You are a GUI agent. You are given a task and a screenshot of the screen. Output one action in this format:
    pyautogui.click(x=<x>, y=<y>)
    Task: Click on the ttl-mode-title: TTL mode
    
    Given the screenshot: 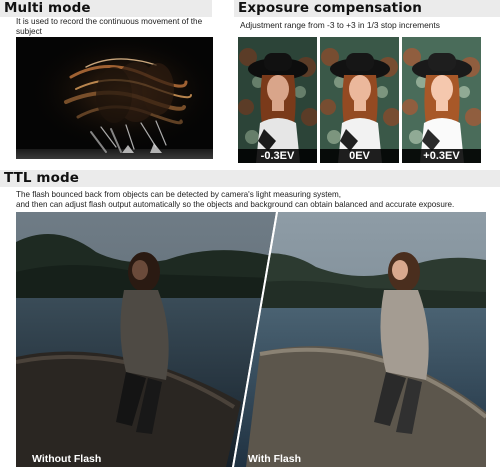 What is the action you would take?
    pyautogui.click(x=41, y=178)
    